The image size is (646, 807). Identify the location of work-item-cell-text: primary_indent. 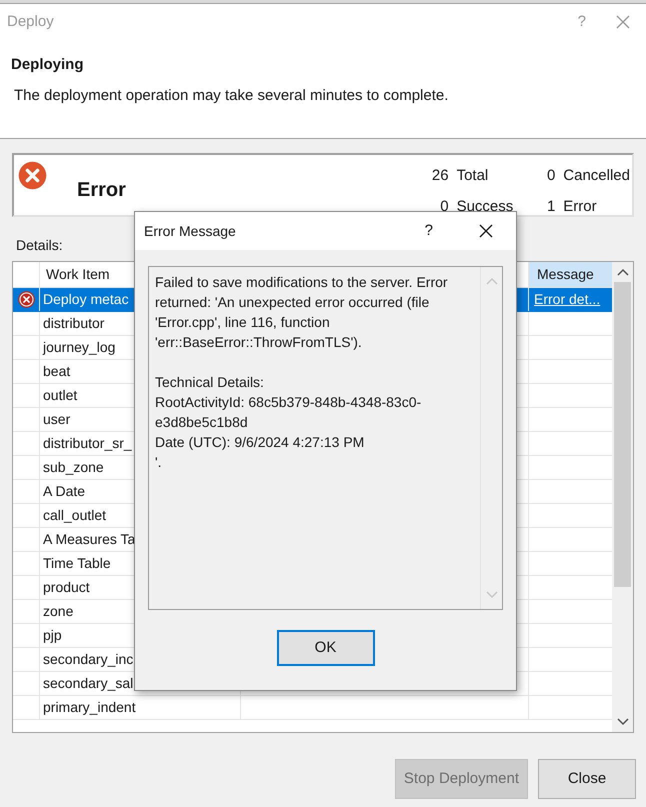
(89, 707).